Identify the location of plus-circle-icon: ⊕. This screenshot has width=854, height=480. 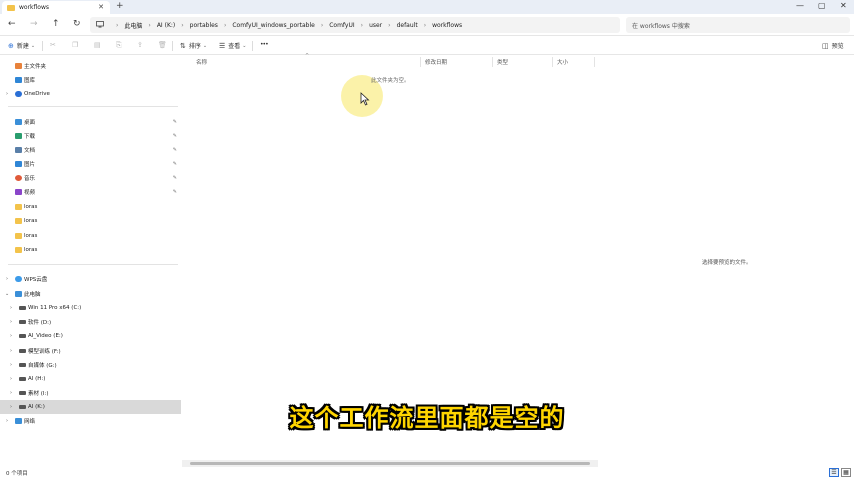
(11, 45).